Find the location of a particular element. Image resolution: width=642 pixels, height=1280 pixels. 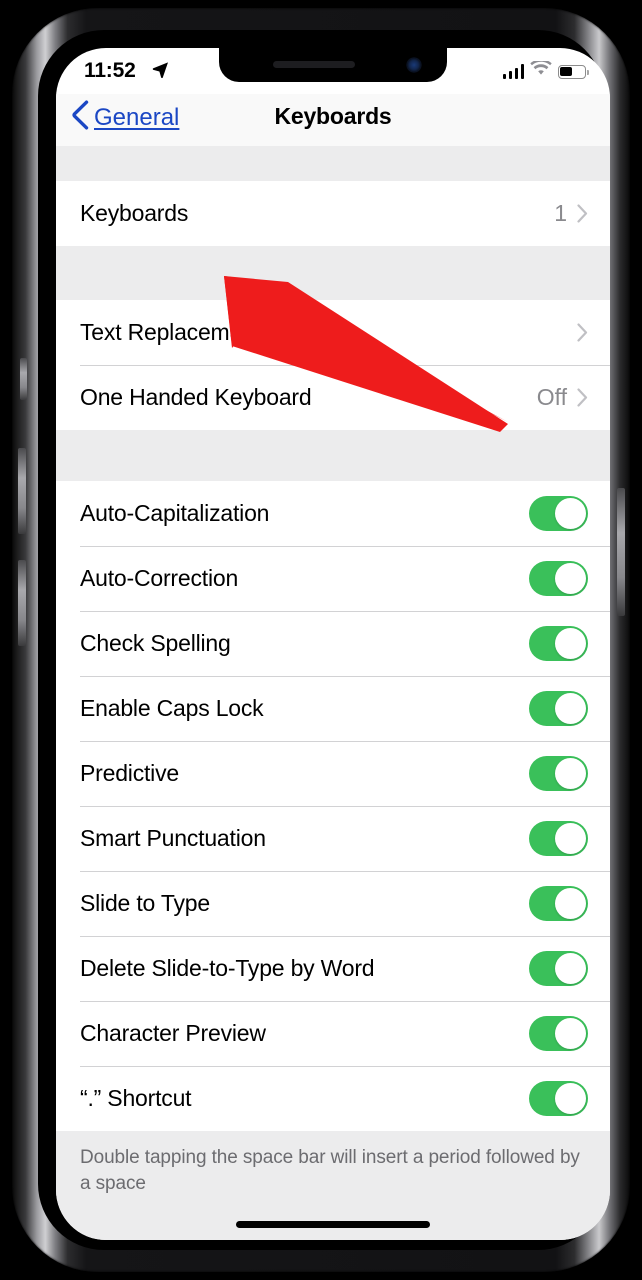

volume-down-button is located at coordinates (22, 603).